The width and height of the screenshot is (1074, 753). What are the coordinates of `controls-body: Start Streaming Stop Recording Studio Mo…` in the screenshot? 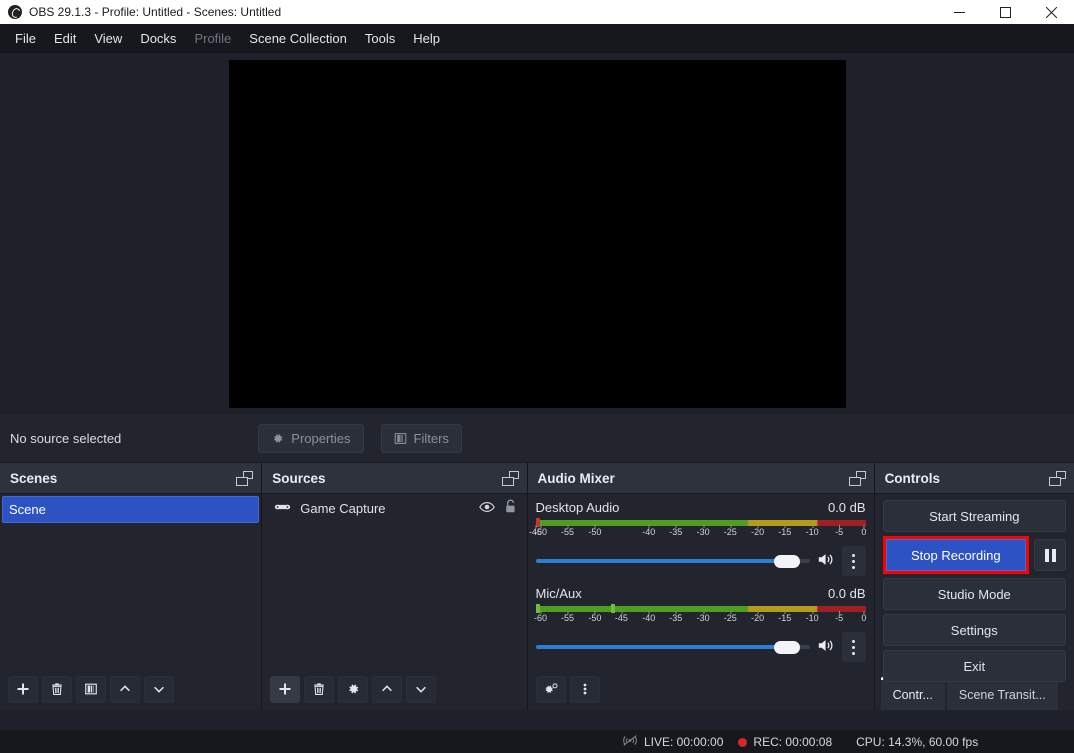 It's located at (974, 588).